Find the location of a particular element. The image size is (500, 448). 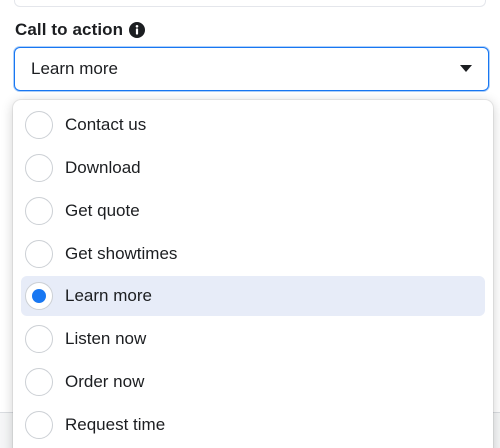

option-label: Get showtimes is located at coordinates (121, 253).